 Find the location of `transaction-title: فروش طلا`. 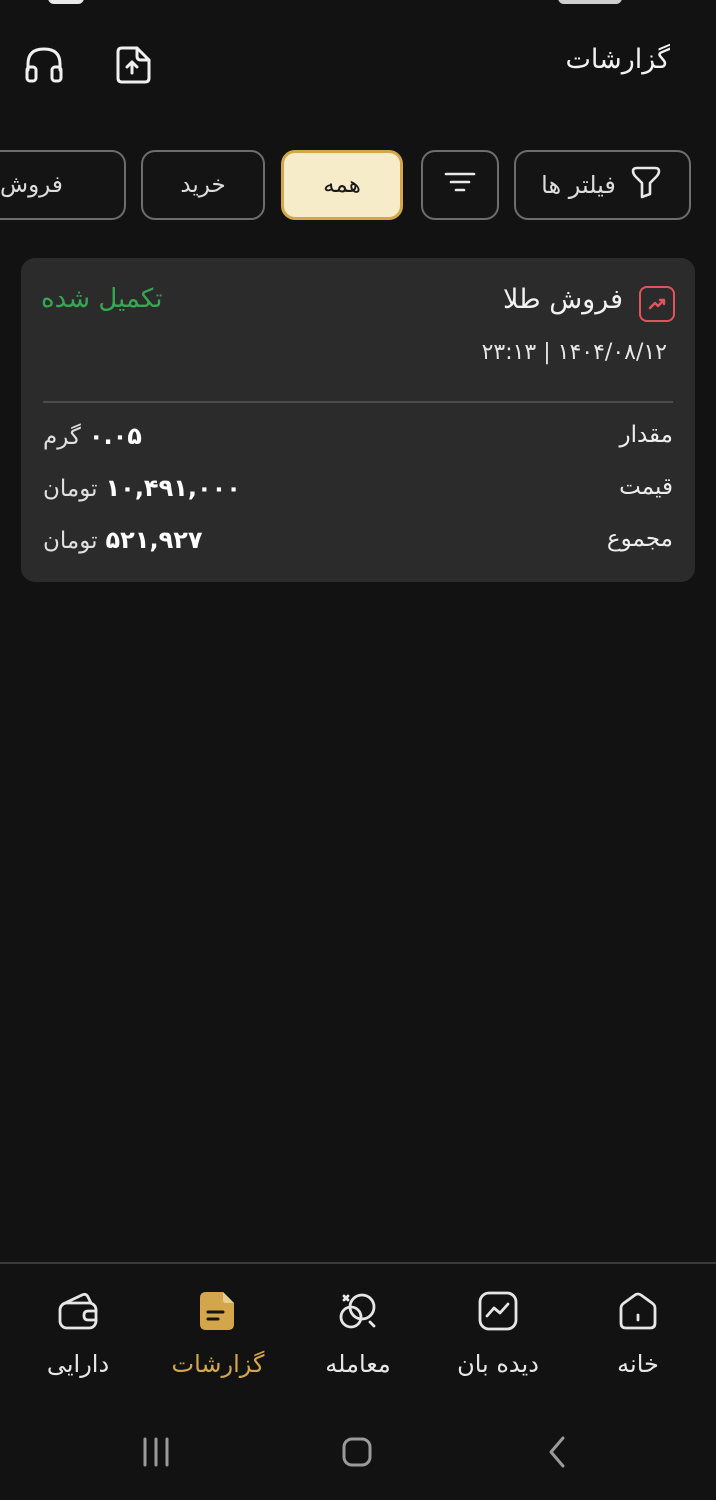

transaction-title: فروش طلا is located at coordinates (563, 299).